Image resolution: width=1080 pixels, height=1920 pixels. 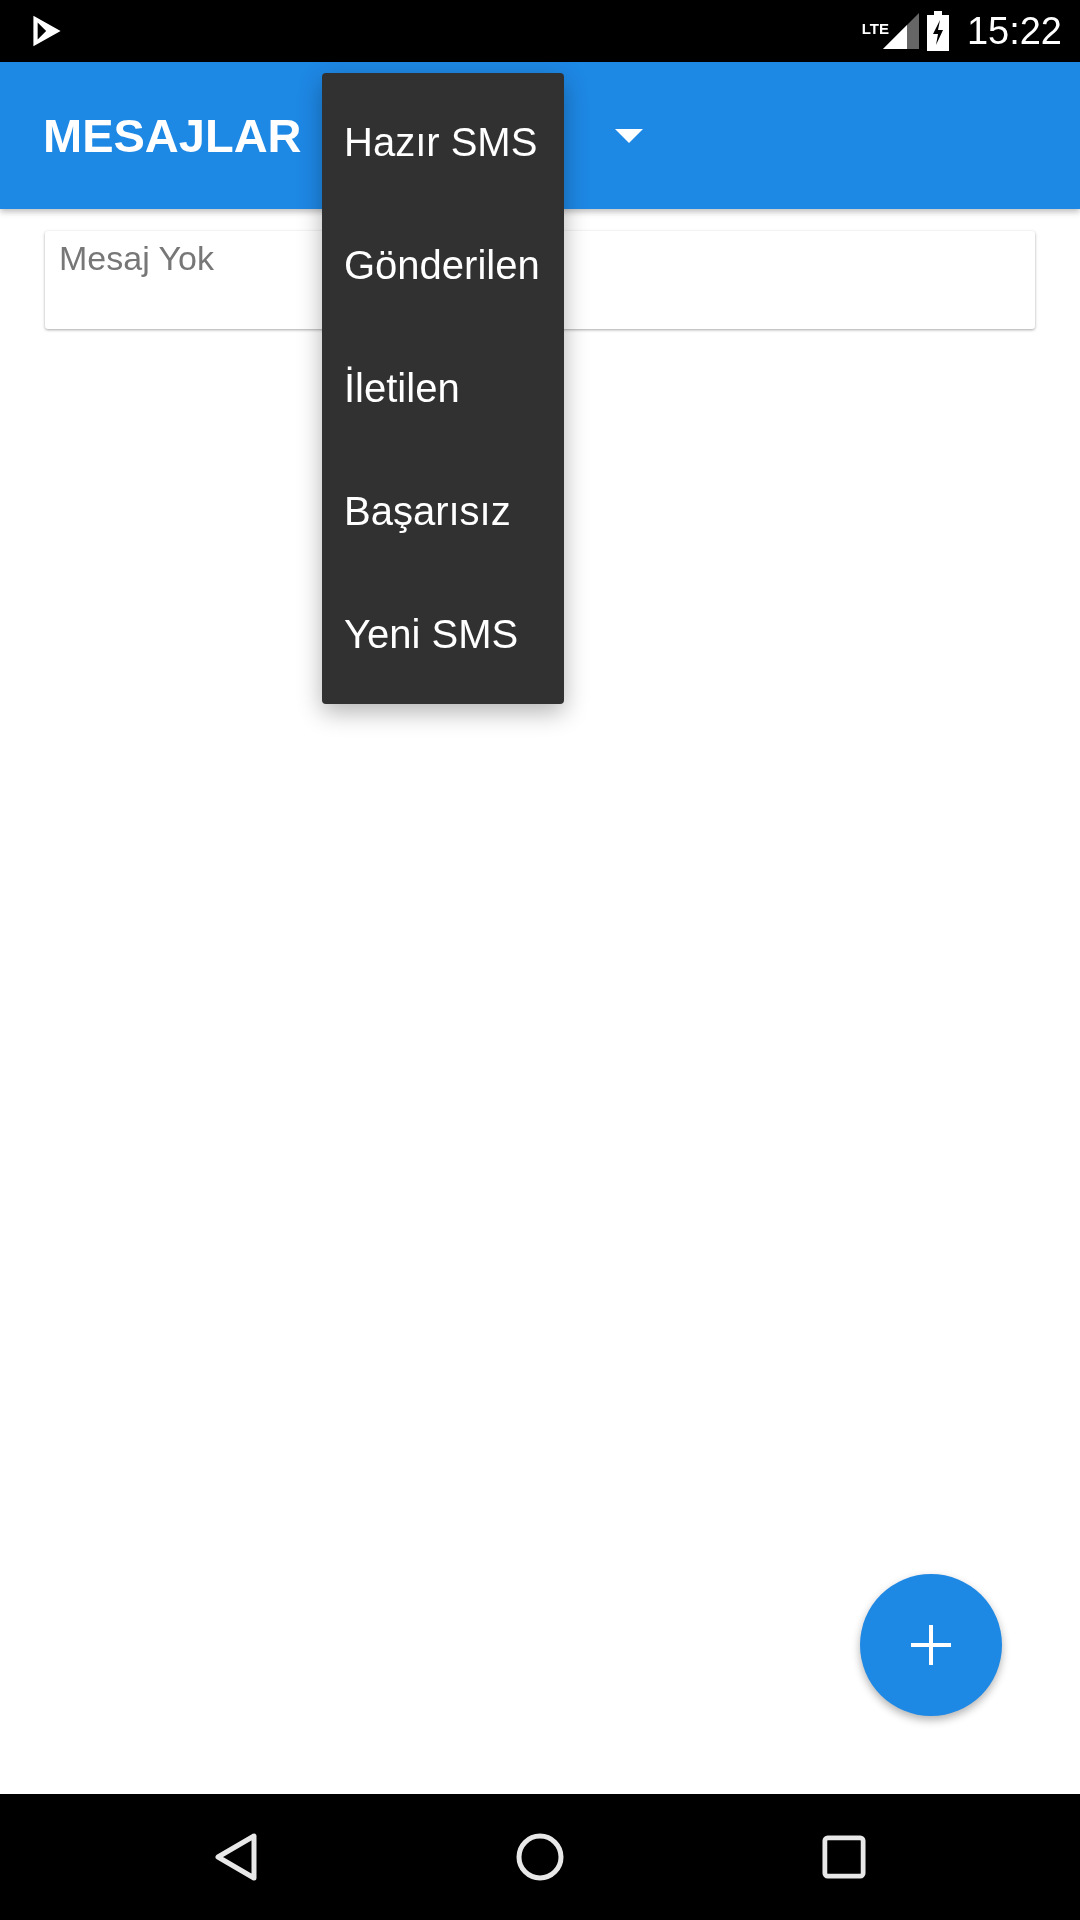 What do you see at coordinates (628, 135) in the screenshot?
I see `caret-icon` at bounding box center [628, 135].